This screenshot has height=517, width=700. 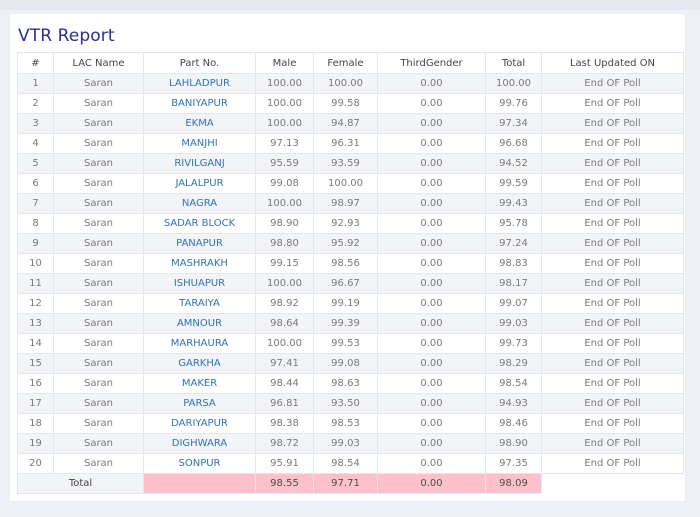 I want to click on part-no-link: GARKHA, so click(x=199, y=363).